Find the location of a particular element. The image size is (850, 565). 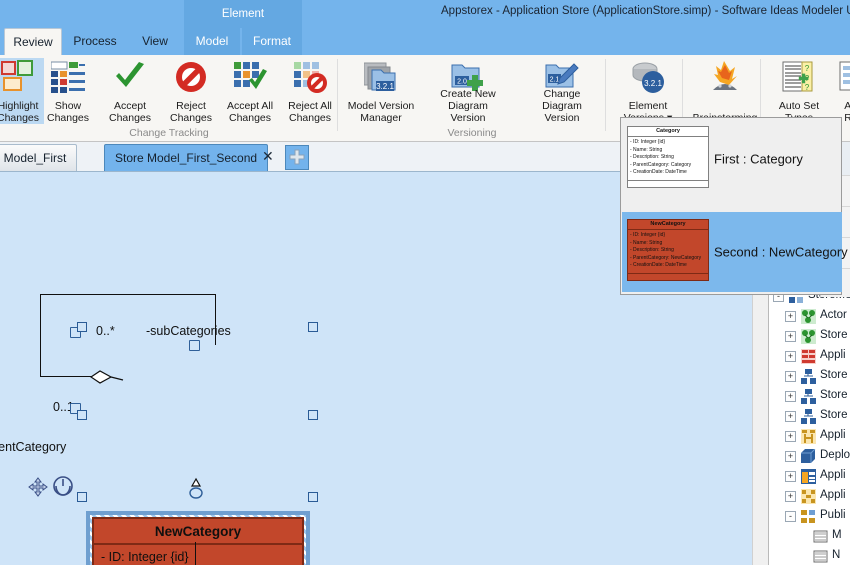

reject-all-changes-button: Reject All Changes is located at coordinates (310, 91).